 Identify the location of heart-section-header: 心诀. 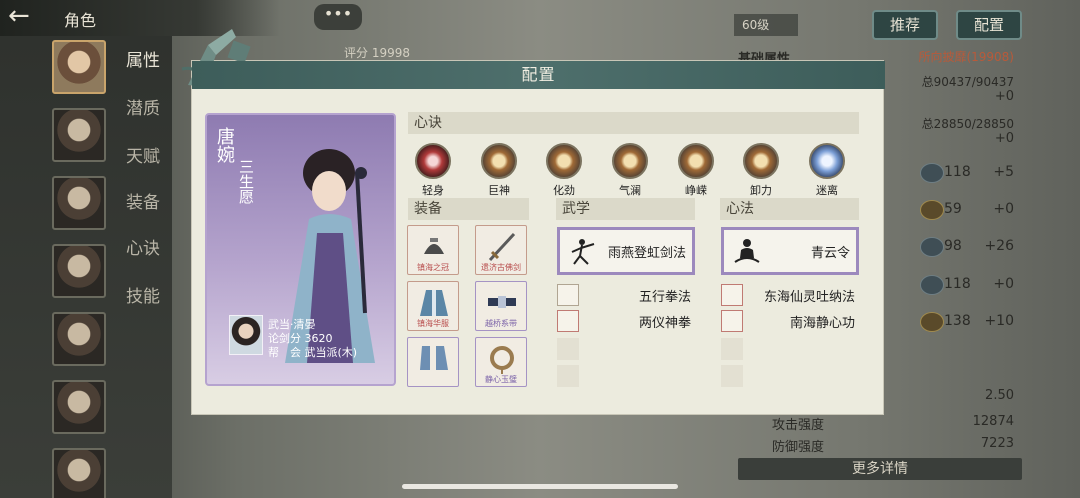
(633, 123).